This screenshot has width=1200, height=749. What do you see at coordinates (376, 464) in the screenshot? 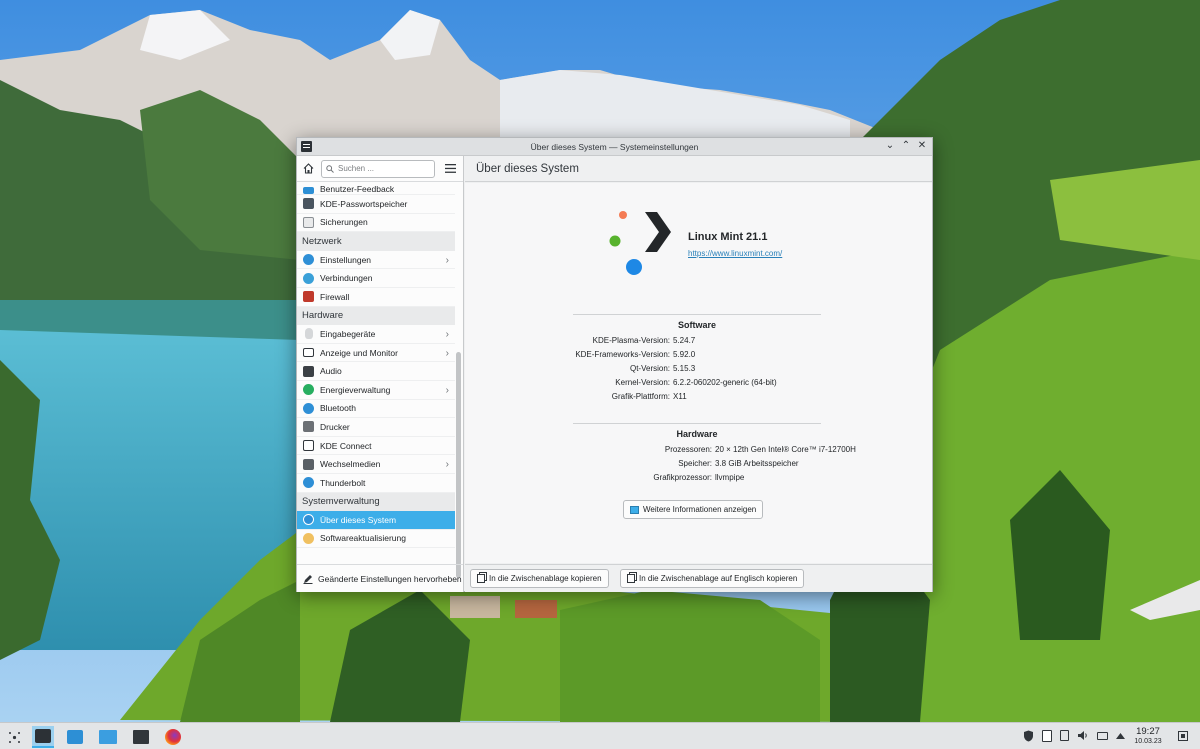
I see `sidebar-item-wechselmedien: Wechselmedien ›` at bounding box center [376, 464].